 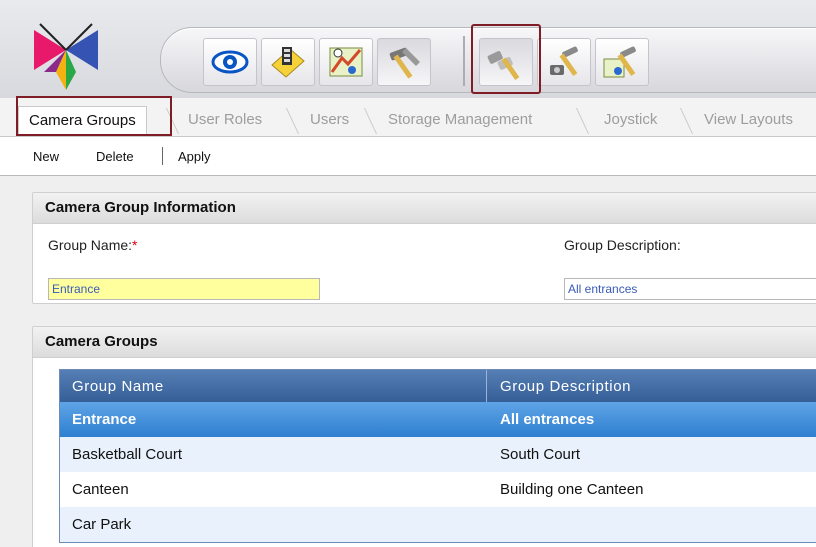 What do you see at coordinates (194, 156) in the screenshot?
I see `apply-button: Apply` at bounding box center [194, 156].